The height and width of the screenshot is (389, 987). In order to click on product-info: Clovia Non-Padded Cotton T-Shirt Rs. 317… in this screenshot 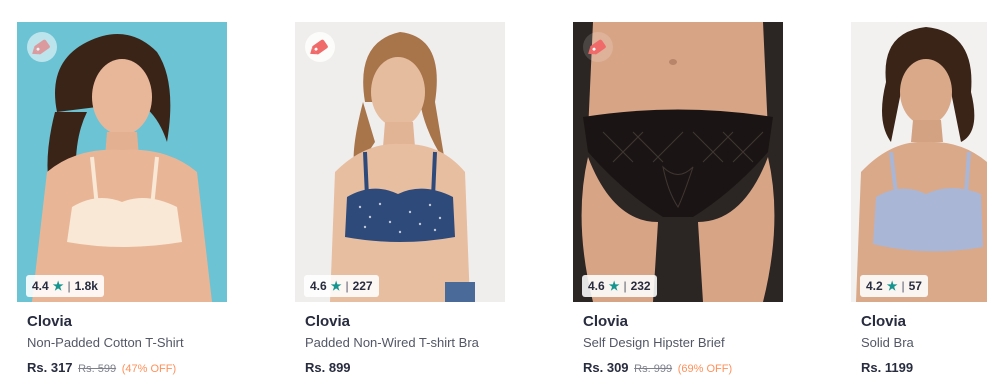, I will do `click(122, 340)`.